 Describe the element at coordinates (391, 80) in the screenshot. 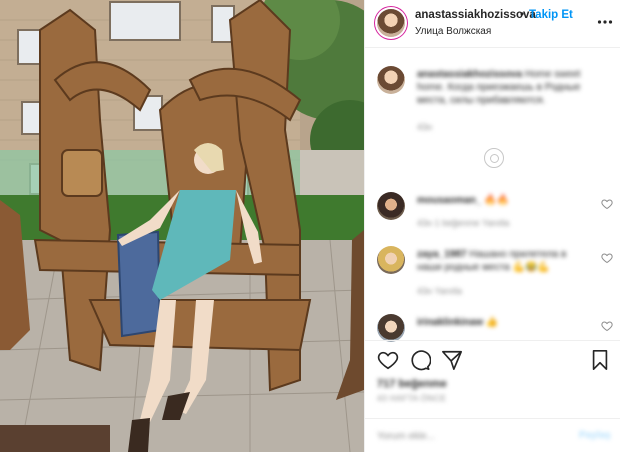

I see `caption-avatar` at that location.